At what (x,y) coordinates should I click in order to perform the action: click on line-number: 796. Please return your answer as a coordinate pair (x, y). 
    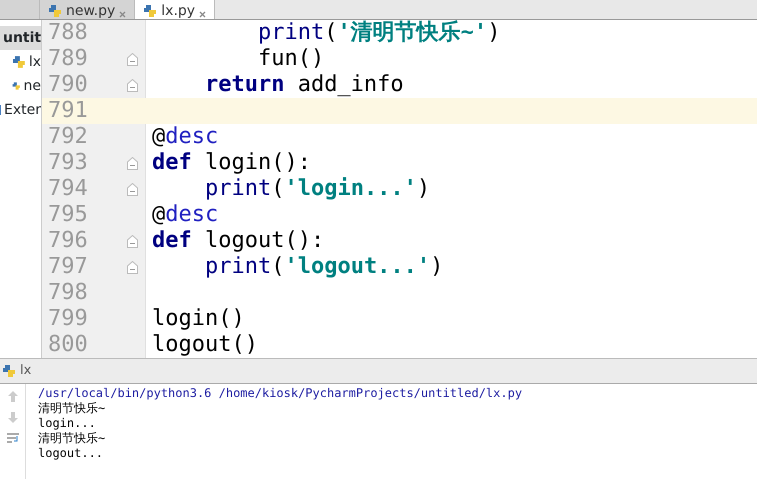
    Looking at the image, I should click on (68, 241).